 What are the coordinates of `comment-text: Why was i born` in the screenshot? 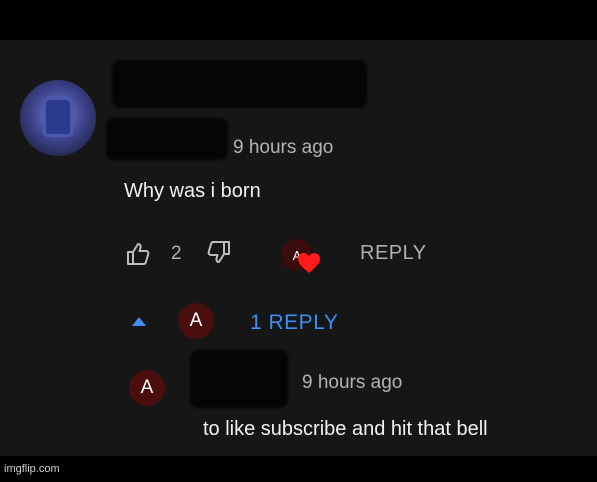 It's located at (192, 191).